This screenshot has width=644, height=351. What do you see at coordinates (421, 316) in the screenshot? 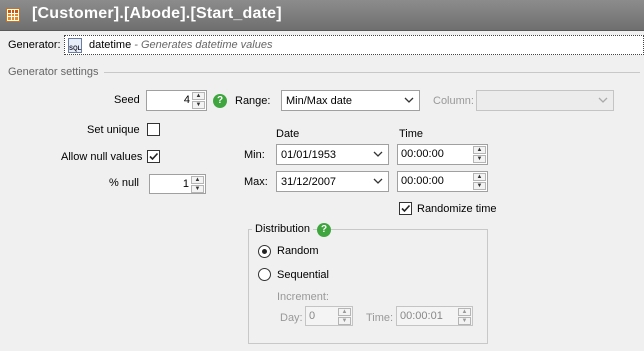
I see `time-increment-value: 00:00:01` at bounding box center [421, 316].